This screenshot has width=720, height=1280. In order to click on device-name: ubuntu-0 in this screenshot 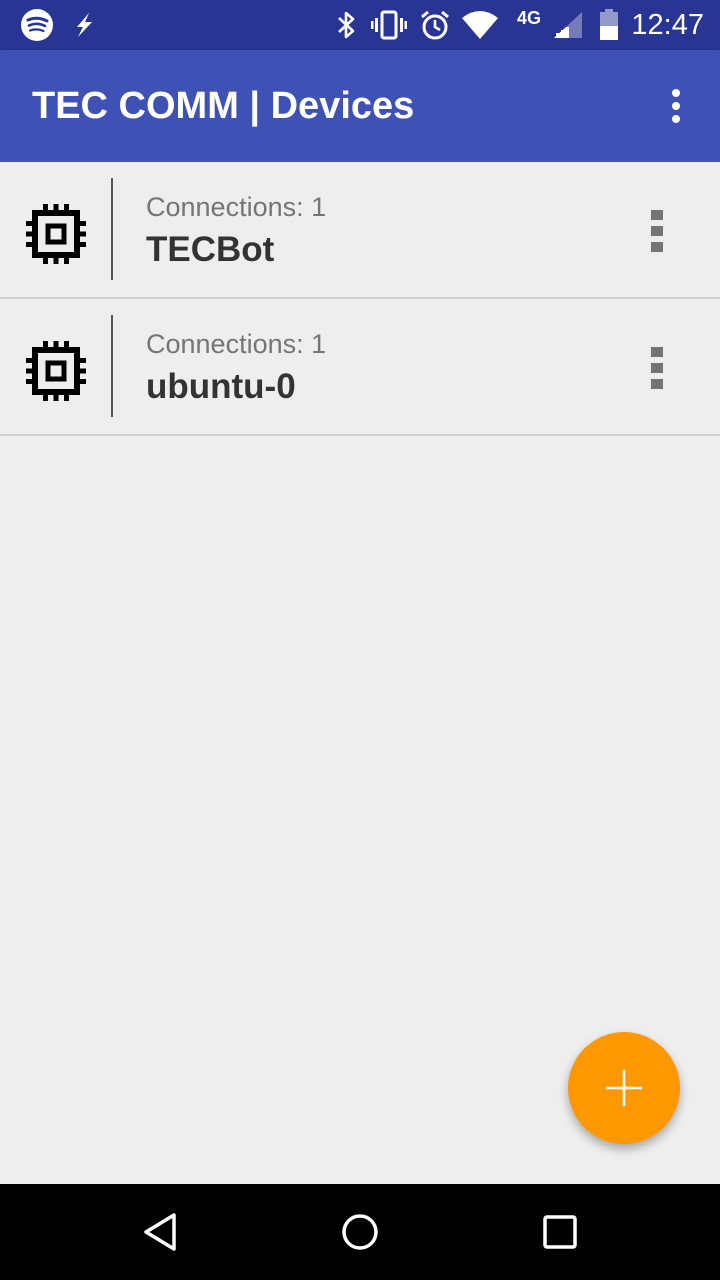, I will do `click(221, 386)`.